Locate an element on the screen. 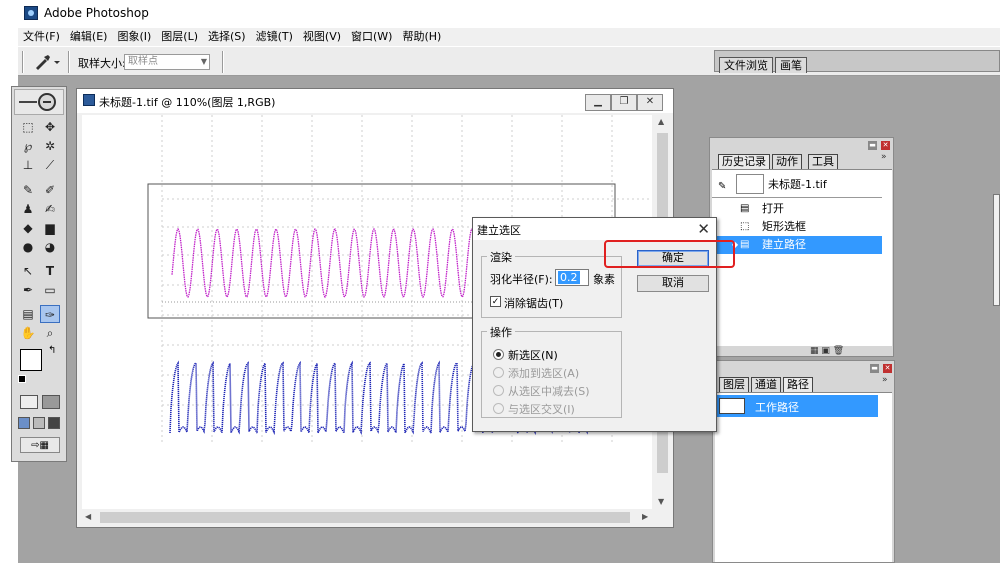 Image resolution: width=1000 pixels, height=563 pixels. antialias-checkbox: ✓ is located at coordinates (495, 301).